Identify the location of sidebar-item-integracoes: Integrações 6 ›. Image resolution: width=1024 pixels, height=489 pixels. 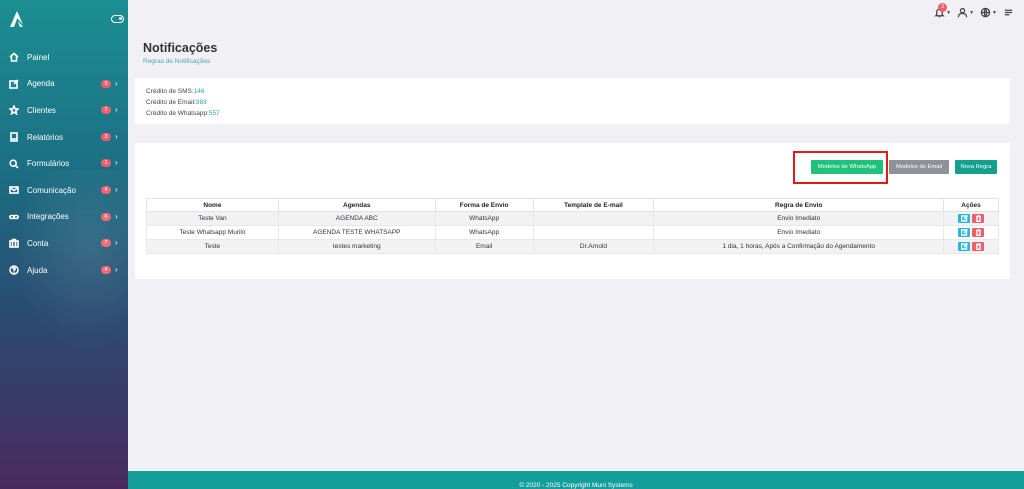
(64, 217).